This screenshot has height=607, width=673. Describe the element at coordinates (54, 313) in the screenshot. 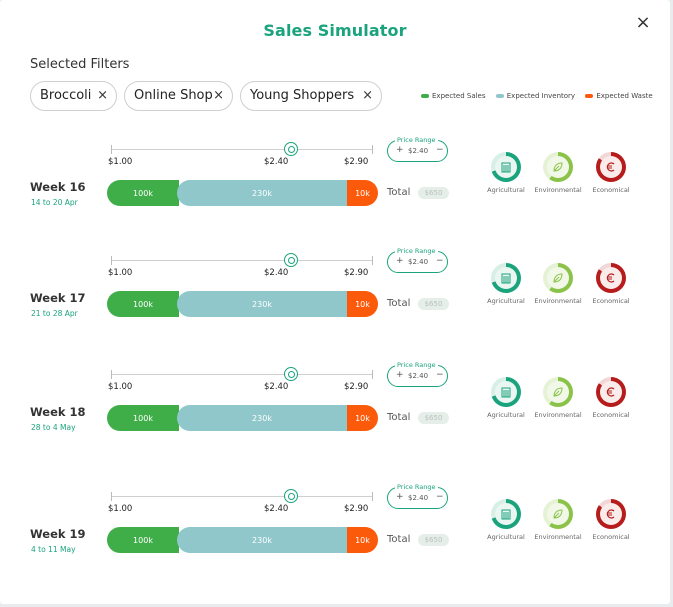

I see `week-dates: 21 to 28 Apr` at that location.